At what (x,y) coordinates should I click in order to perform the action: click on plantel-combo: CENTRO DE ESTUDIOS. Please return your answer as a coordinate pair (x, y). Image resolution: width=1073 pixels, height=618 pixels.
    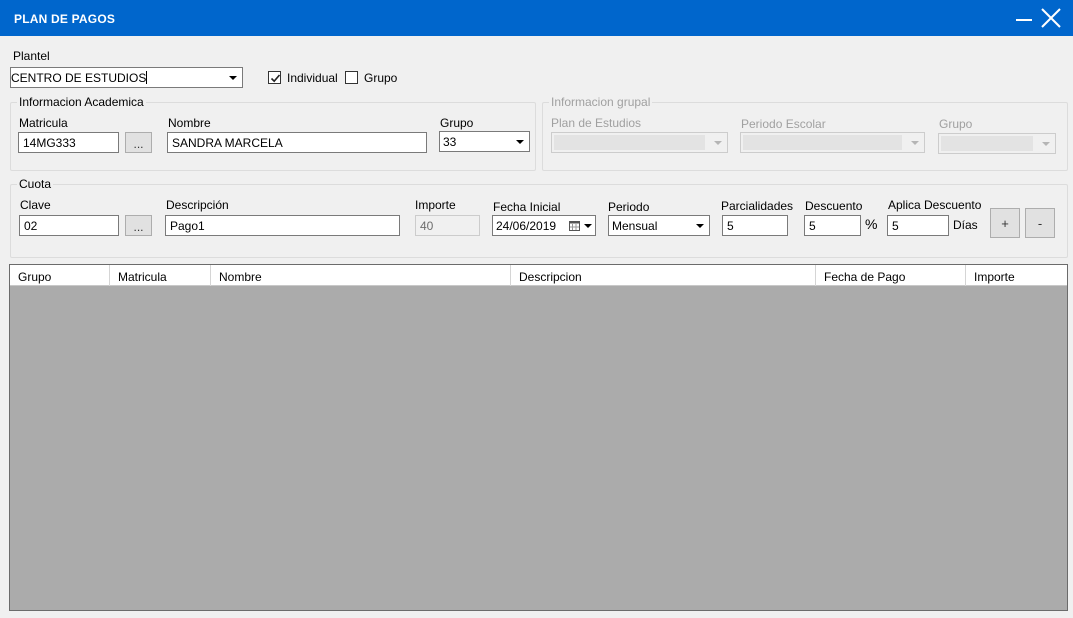
    Looking at the image, I should click on (126, 77).